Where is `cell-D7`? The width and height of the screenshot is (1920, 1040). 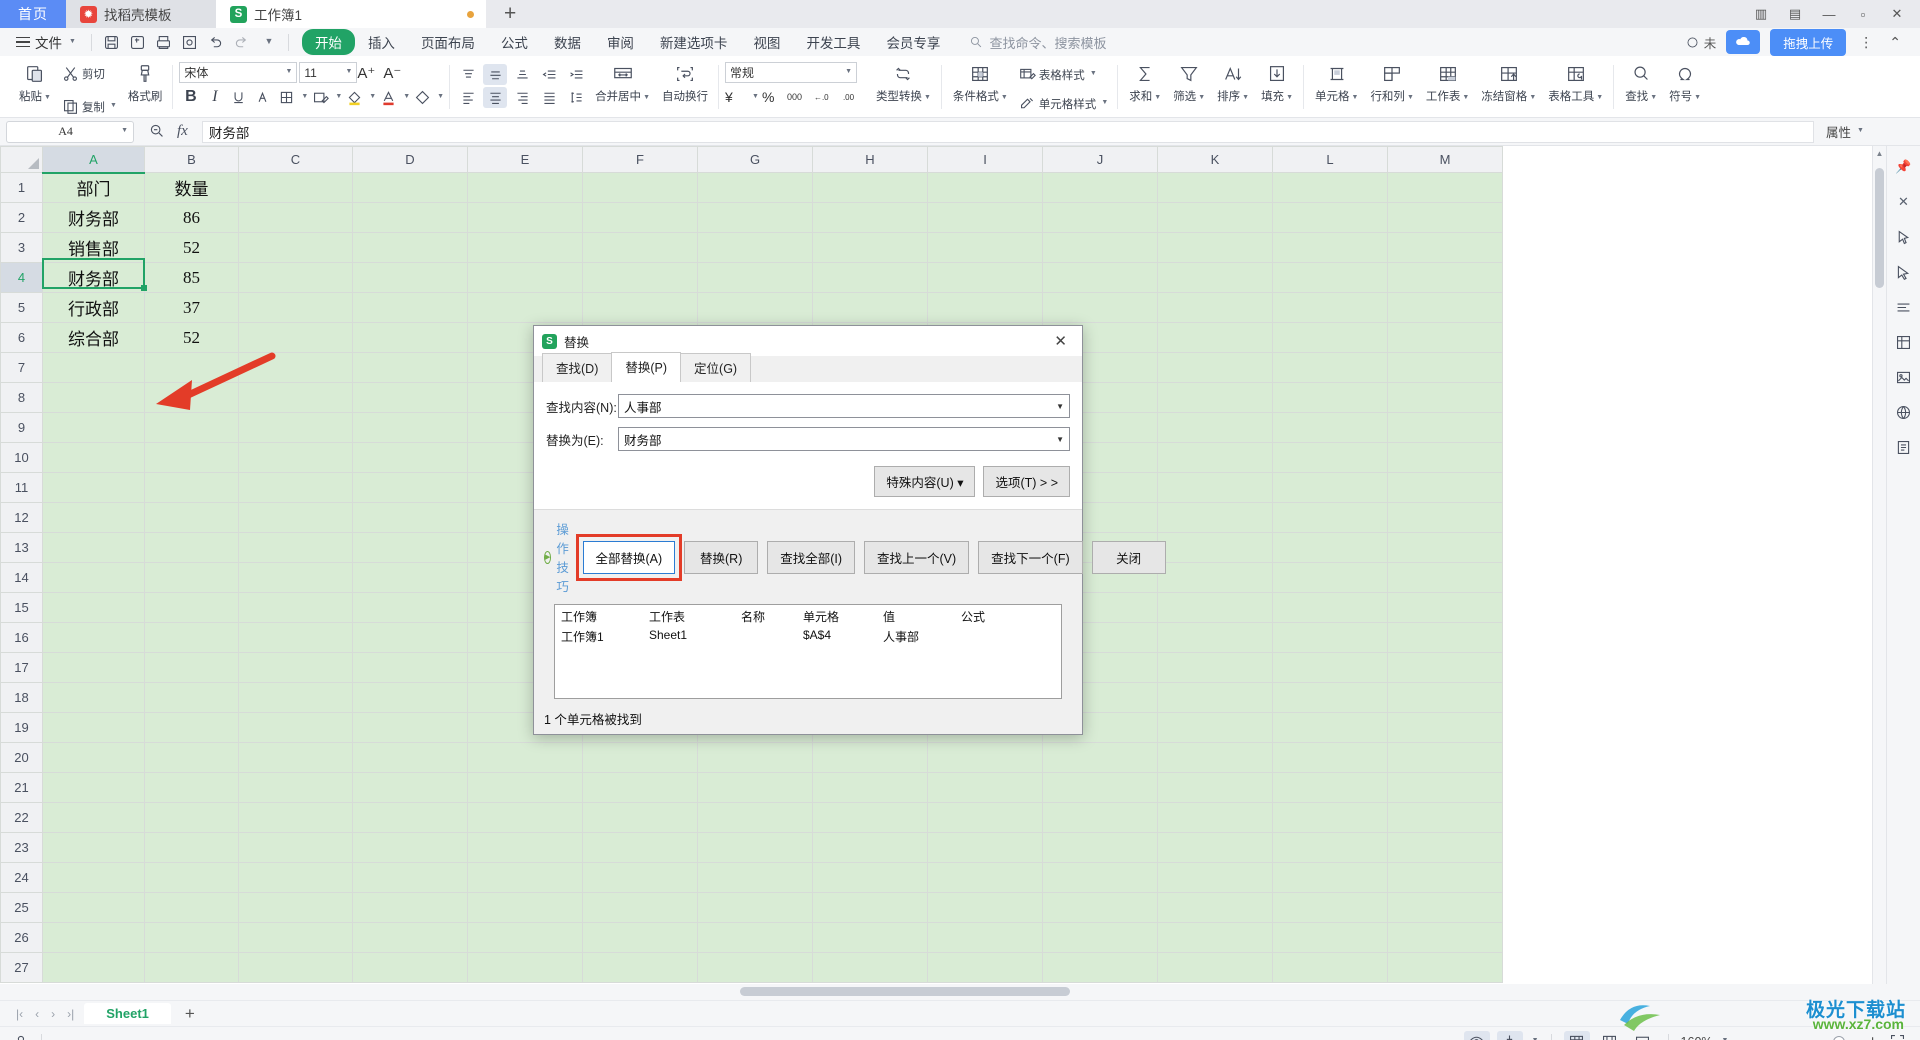 cell-D7 is located at coordinates (410, 367).